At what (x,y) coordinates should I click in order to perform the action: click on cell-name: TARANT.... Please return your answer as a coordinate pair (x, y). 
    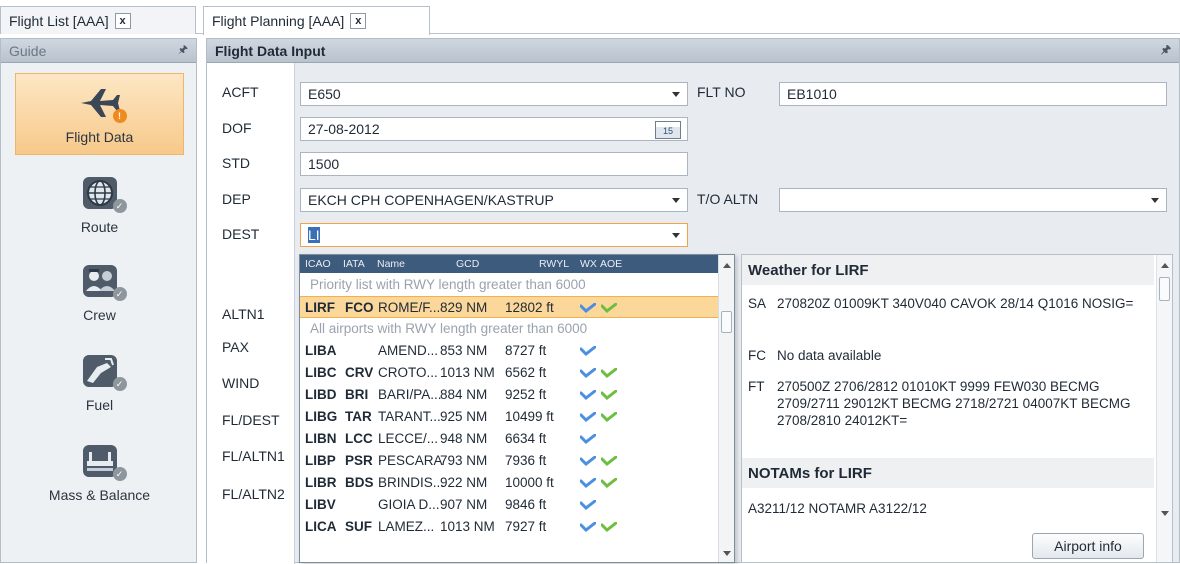
    Looking at the image, I should click on (409, 416).